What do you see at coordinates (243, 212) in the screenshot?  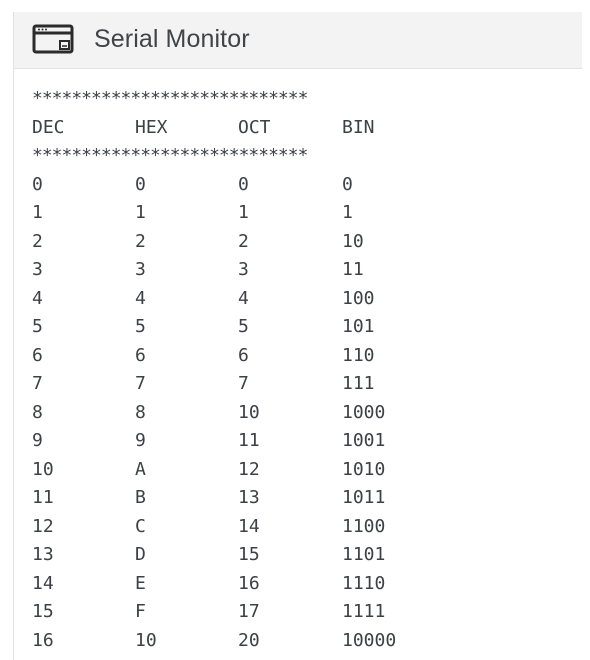 I see `oct-value: 1` at bounding box center [243, 212].